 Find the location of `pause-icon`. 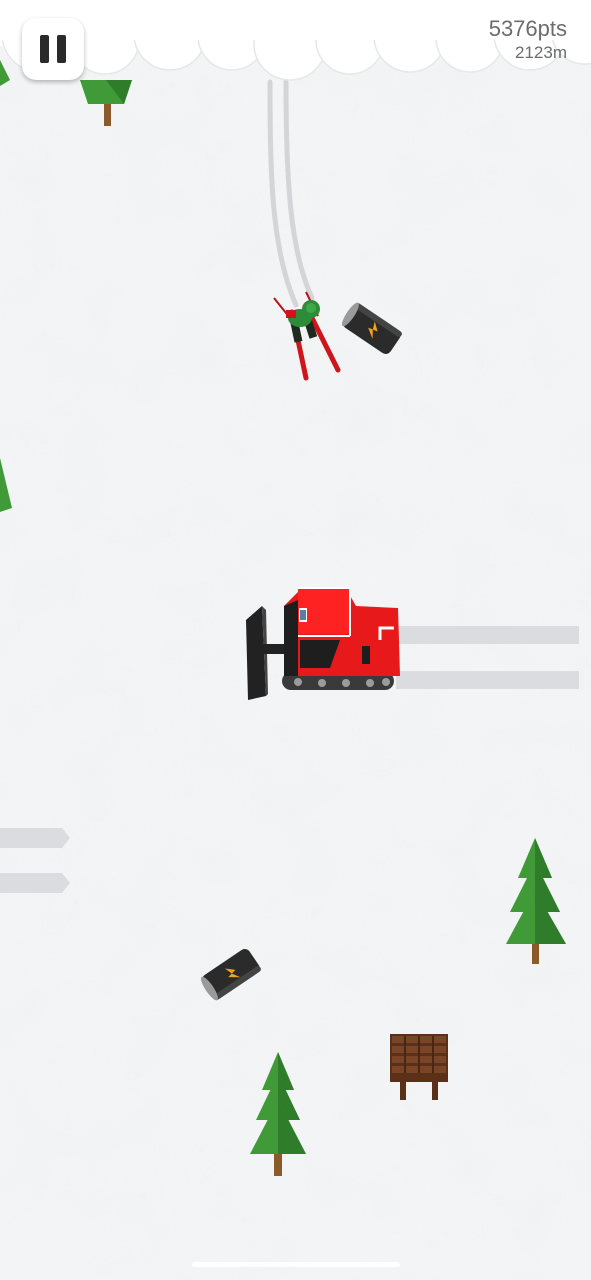

pause-icon is located at coordinates (53, 49).